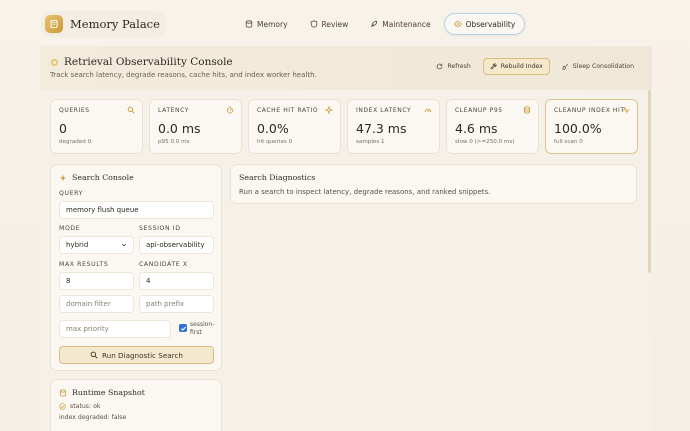  I want to click on stat-value: 0.0%, so click(273, 128).